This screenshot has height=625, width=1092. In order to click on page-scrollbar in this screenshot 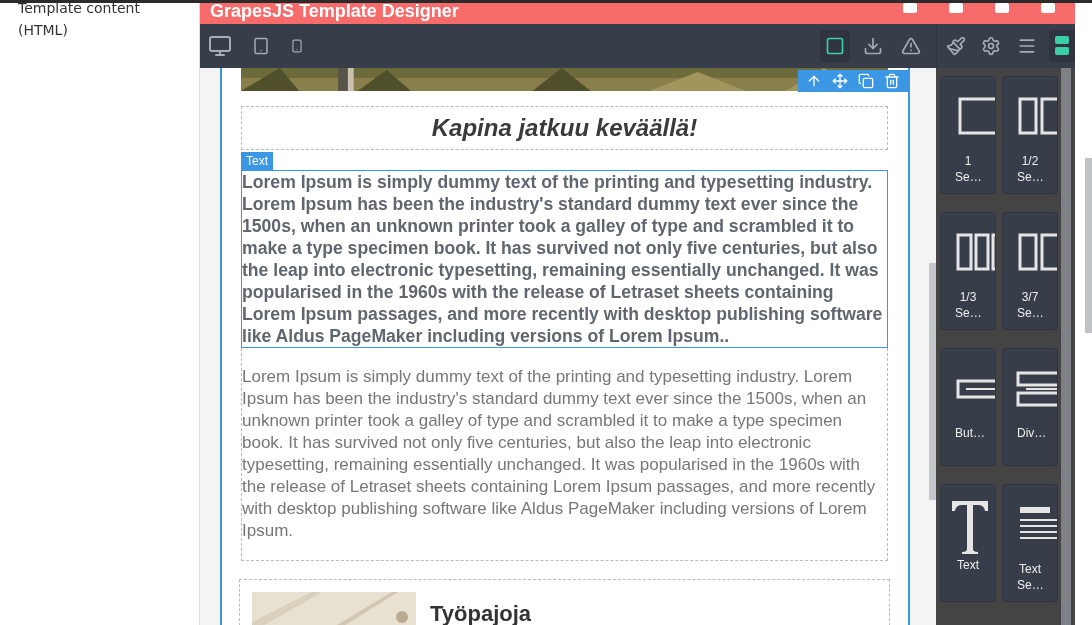, I will do `click(1088, 245)`.